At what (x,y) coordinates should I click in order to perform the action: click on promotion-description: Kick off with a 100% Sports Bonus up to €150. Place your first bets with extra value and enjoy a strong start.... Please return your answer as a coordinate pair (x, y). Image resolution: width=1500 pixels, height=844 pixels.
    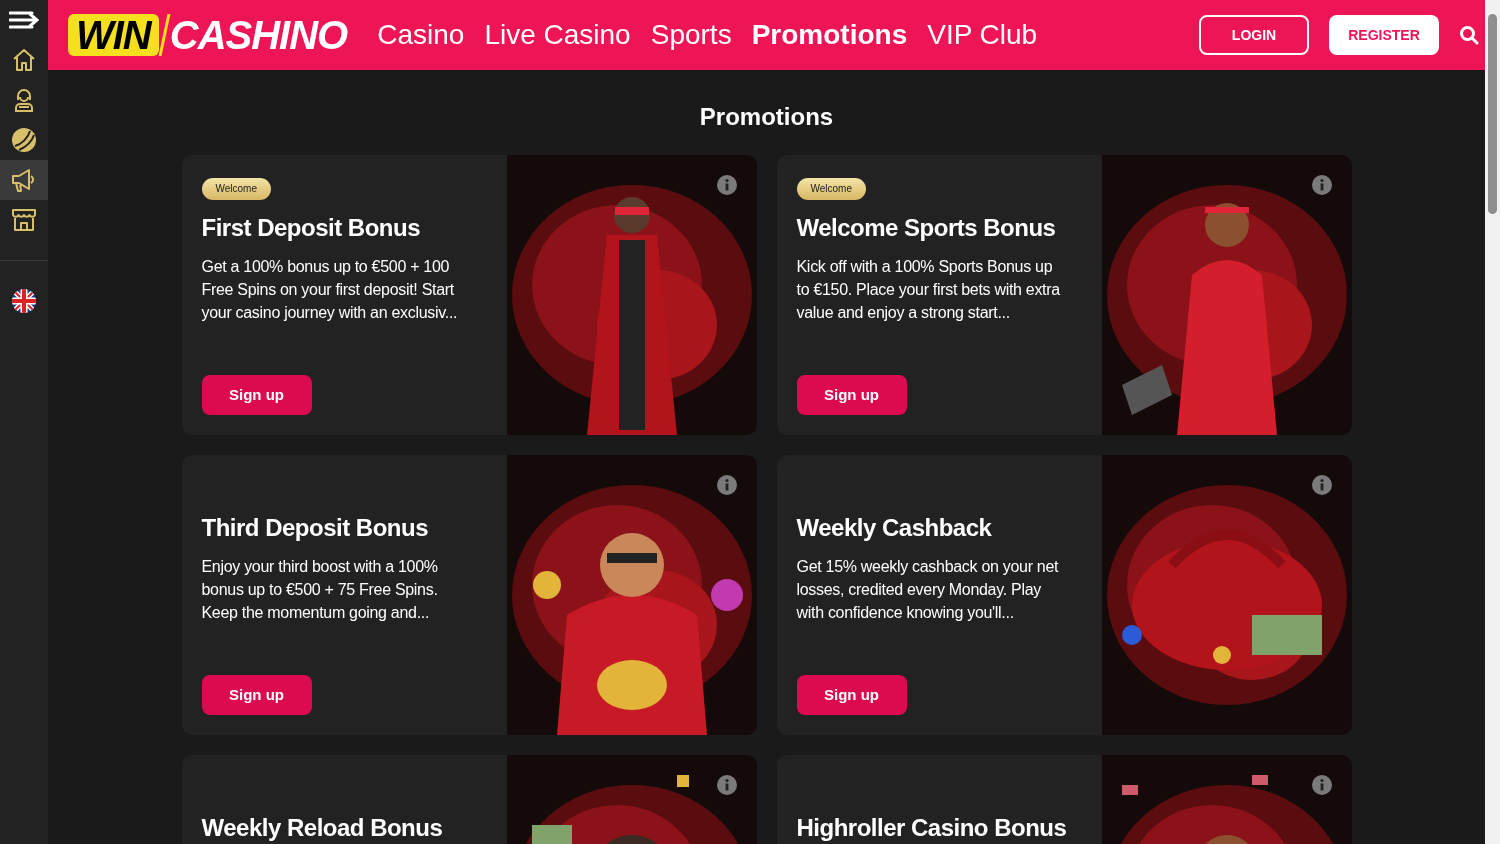
    Looking at the image, I should click on (928, 290).